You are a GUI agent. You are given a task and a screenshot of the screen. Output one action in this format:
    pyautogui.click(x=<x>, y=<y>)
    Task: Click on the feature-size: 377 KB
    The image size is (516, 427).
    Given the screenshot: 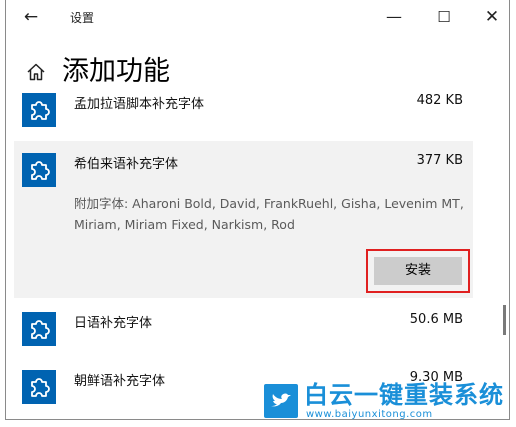 What is the action you would take?
    pyautogui.click(x=439, y=160)
    